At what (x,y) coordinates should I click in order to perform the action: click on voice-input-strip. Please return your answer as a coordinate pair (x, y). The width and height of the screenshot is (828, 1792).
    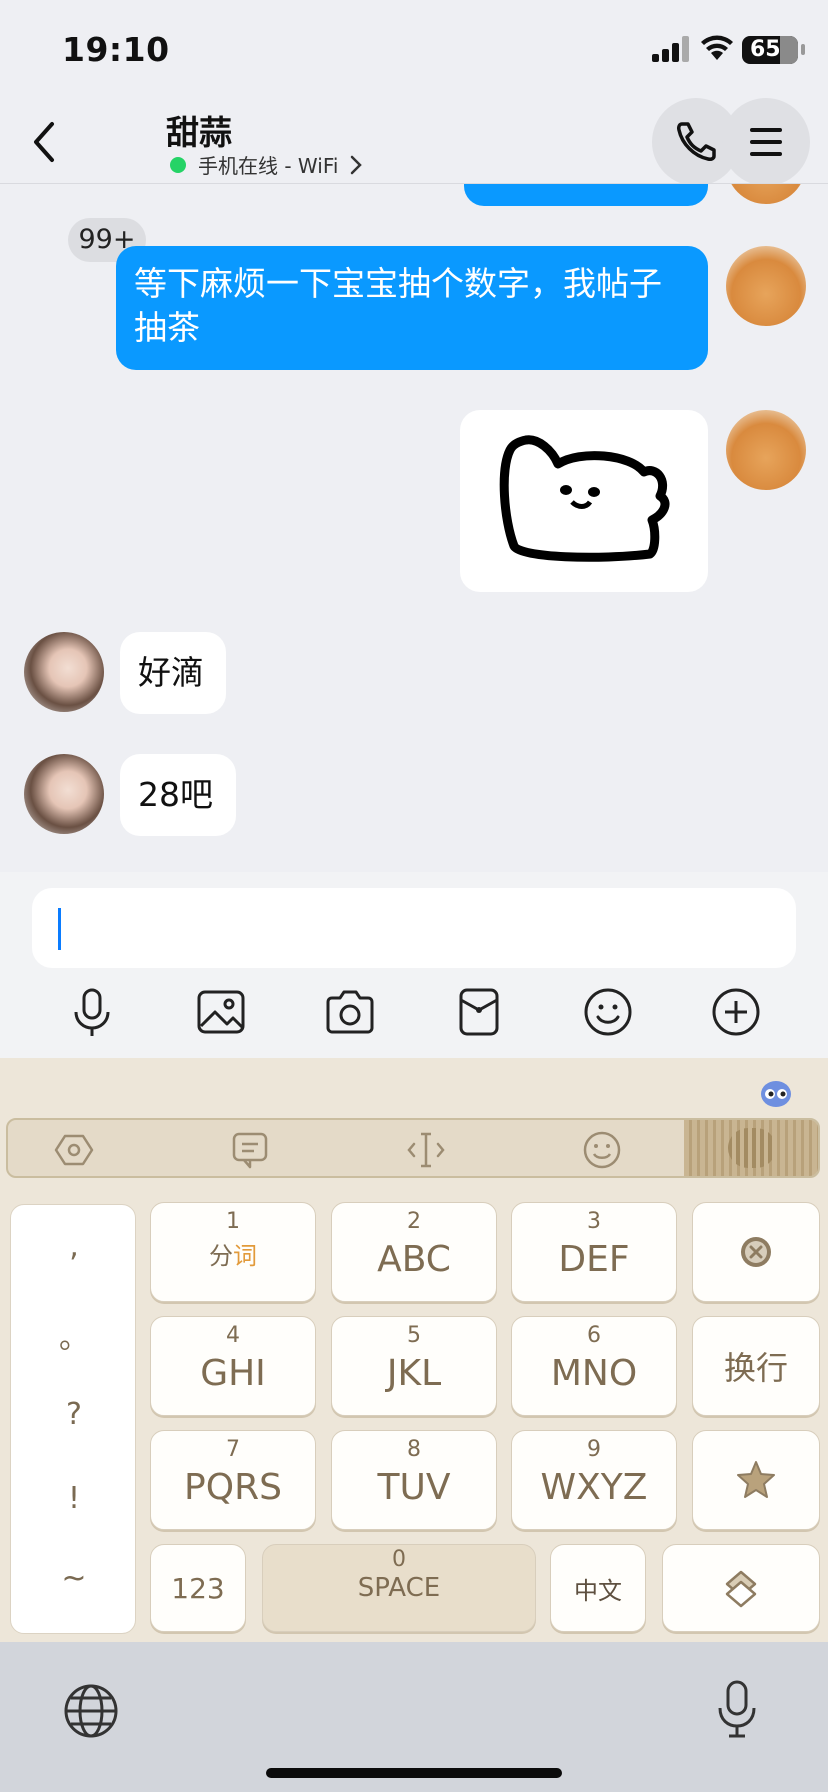
    Looking at the image, I should click on (751, 1148).